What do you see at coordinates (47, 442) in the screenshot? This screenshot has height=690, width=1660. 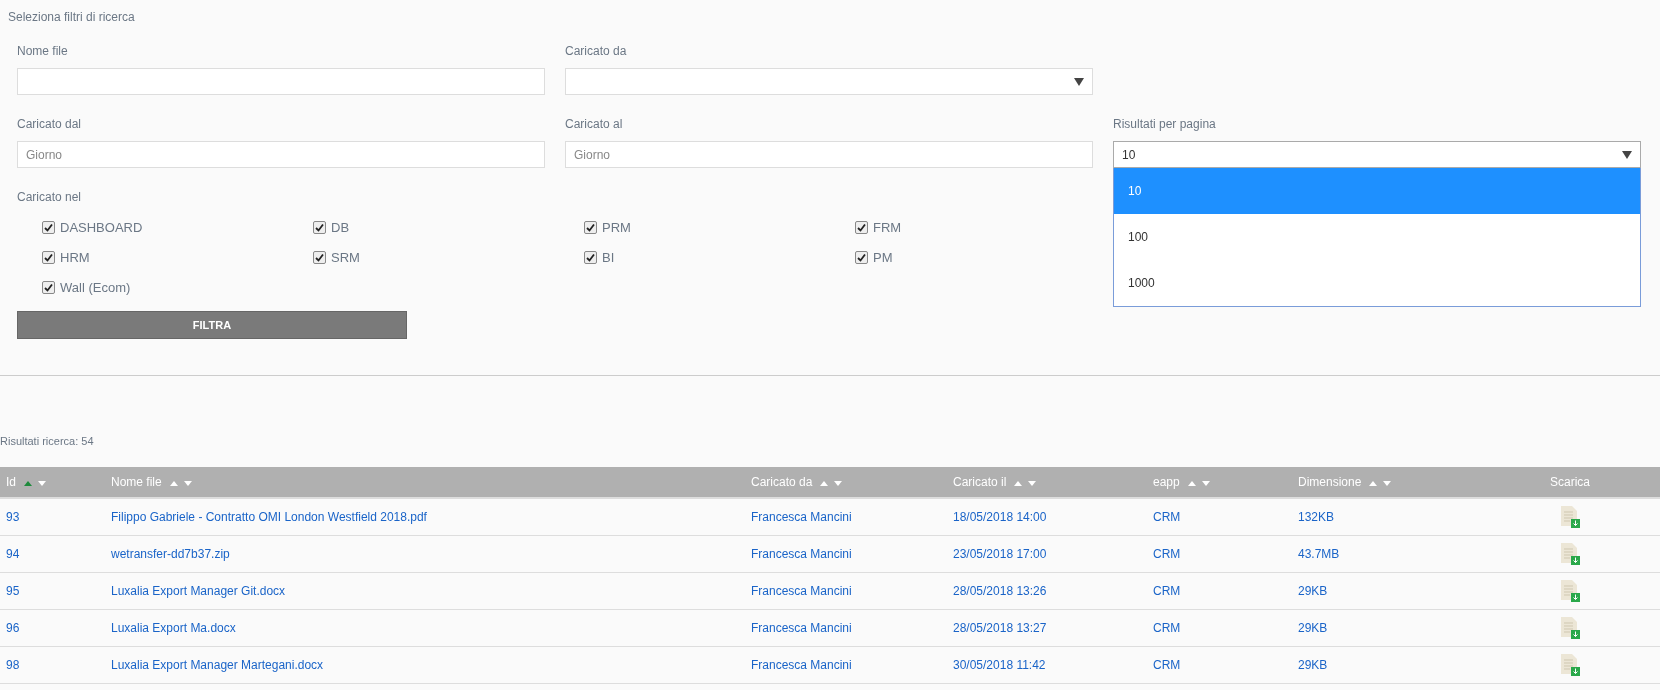 I see `results-count: Risultati ricerca: 54` at bounding box center [47, 442].